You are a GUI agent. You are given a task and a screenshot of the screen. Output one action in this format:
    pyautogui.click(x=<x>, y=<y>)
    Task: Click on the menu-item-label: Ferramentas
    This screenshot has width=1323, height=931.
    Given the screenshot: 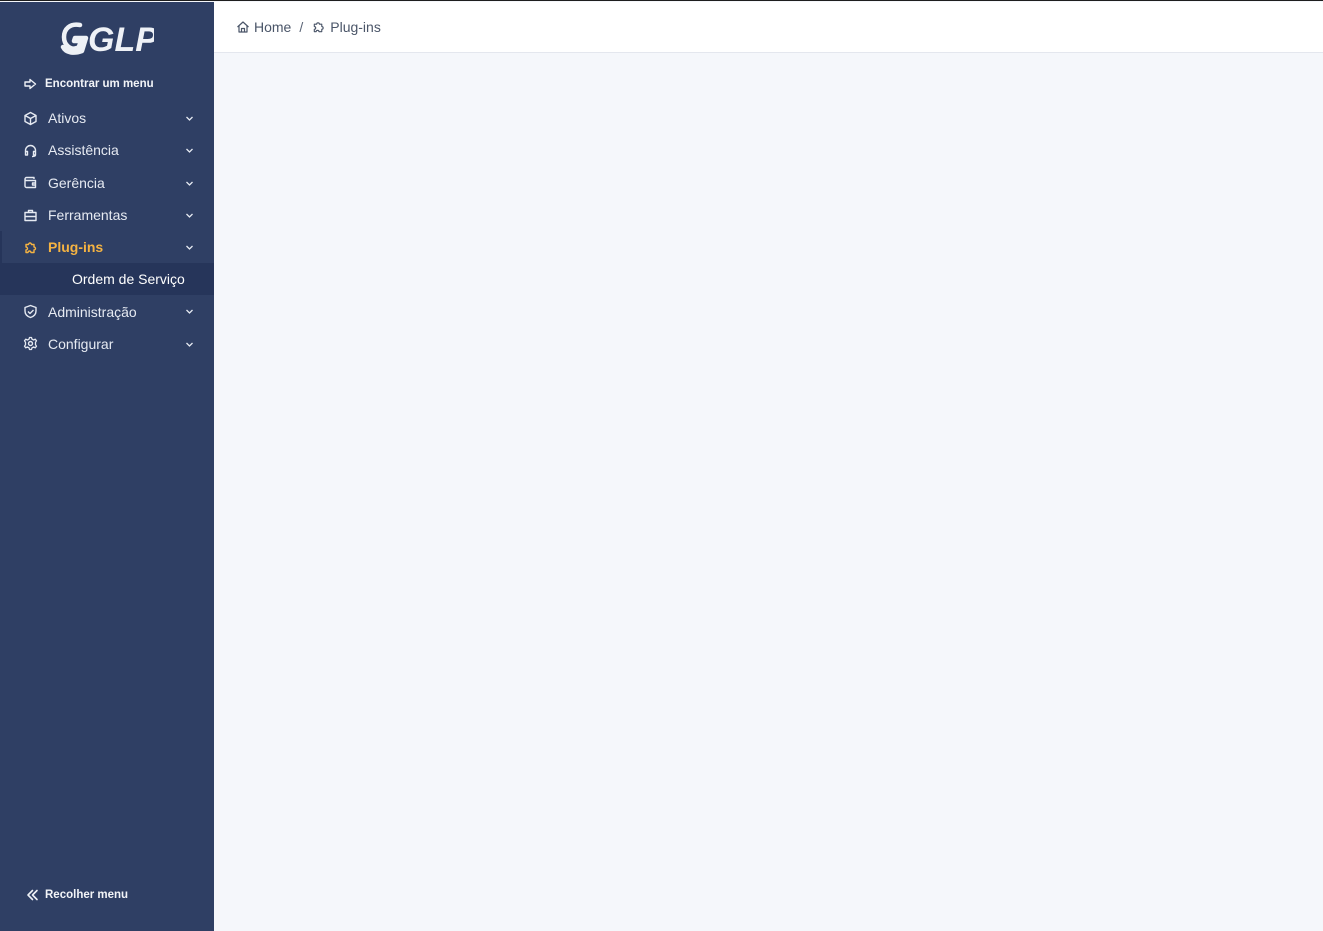 What is the action you would take?
    pyautogui.click(x=88, y=215)
    